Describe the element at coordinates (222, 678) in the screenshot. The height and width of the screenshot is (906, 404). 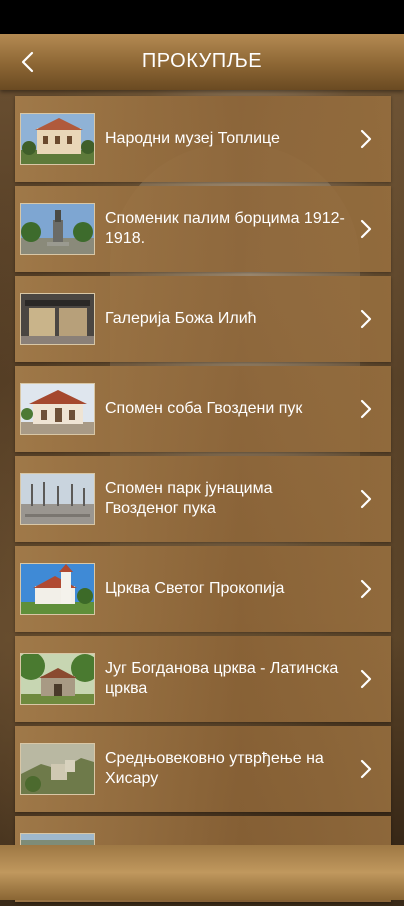
I see `list-item-label: Југ Богданова црква - Латинска црква` at that location.